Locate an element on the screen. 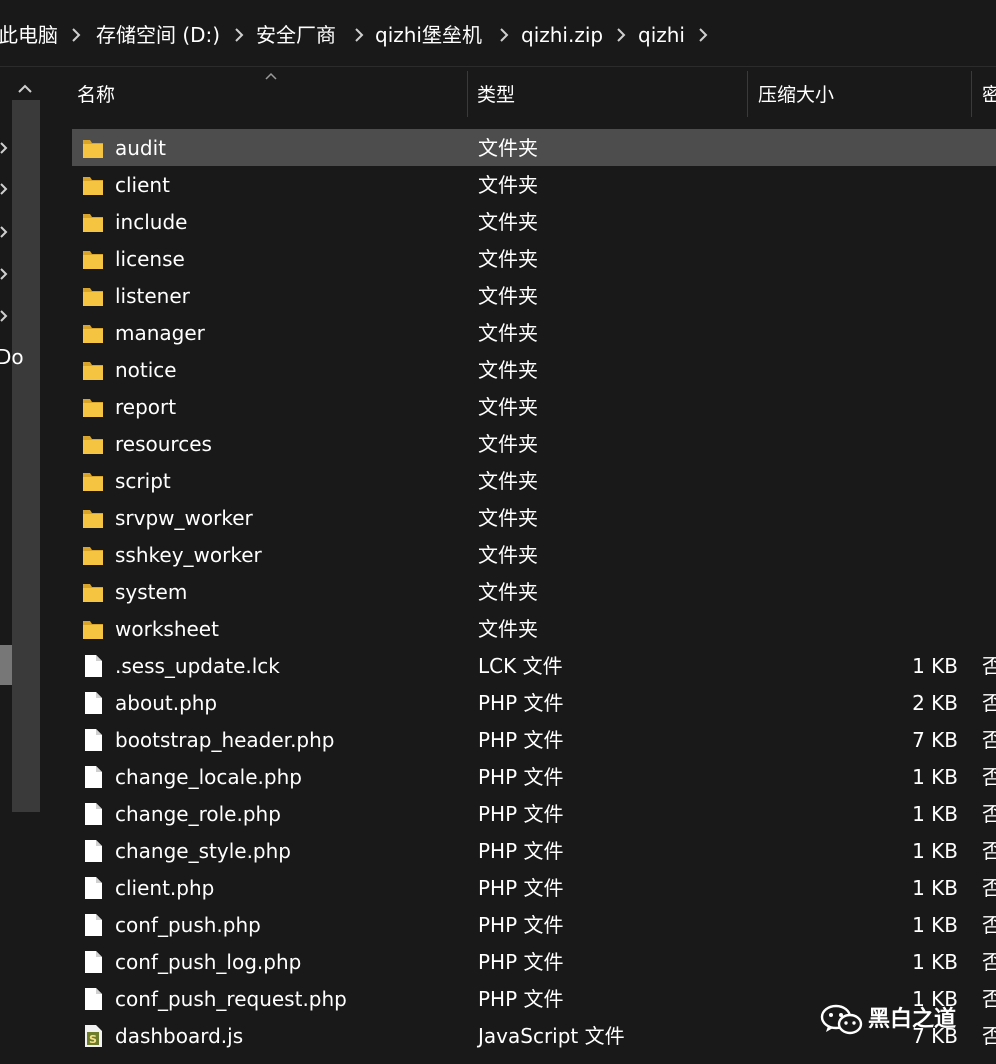  navigation-pane: Do is located at coordinates (21, 565).